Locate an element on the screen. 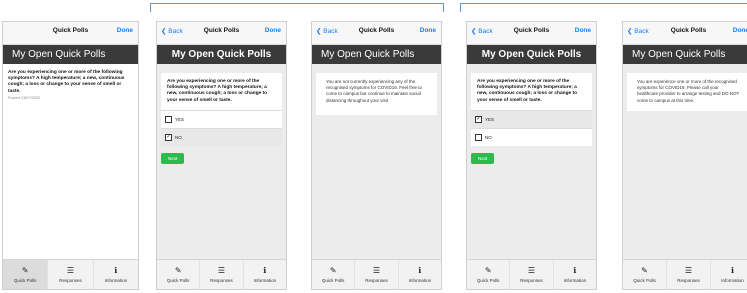  flow-bracket-right is located at coordinates (603, 7).